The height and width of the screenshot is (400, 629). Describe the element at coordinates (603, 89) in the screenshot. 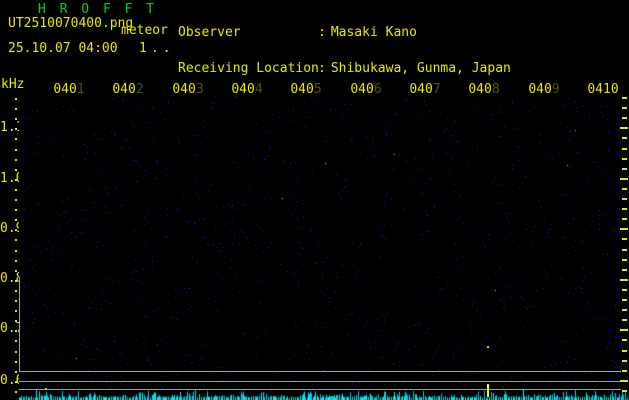

I see `time-tick-label: 0410` at that location.